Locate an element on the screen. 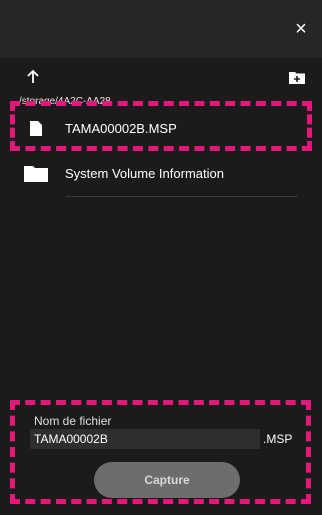  close-button: × is located at coordinates (301, 29).